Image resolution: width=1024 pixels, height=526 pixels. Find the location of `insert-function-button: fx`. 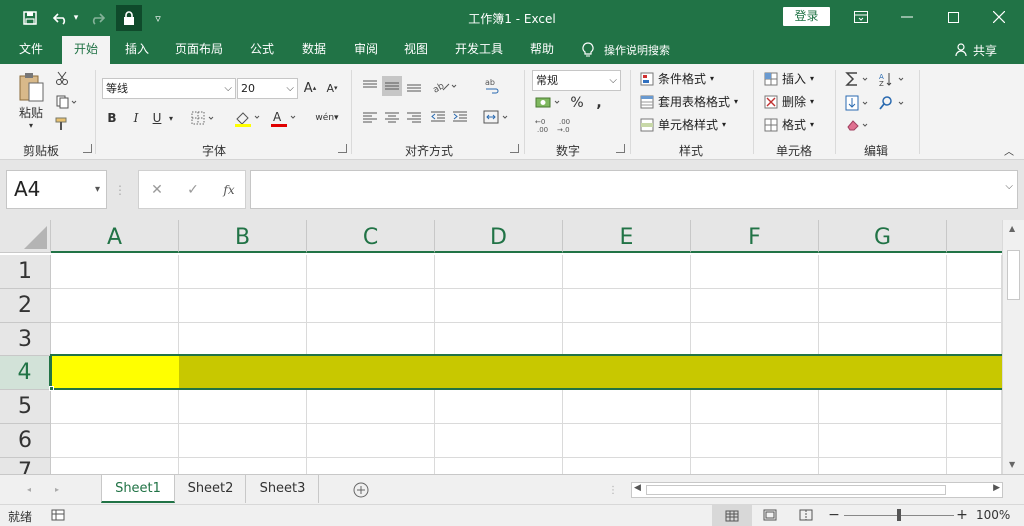

insert-function-button: fx is located at coordinates (229, 190).